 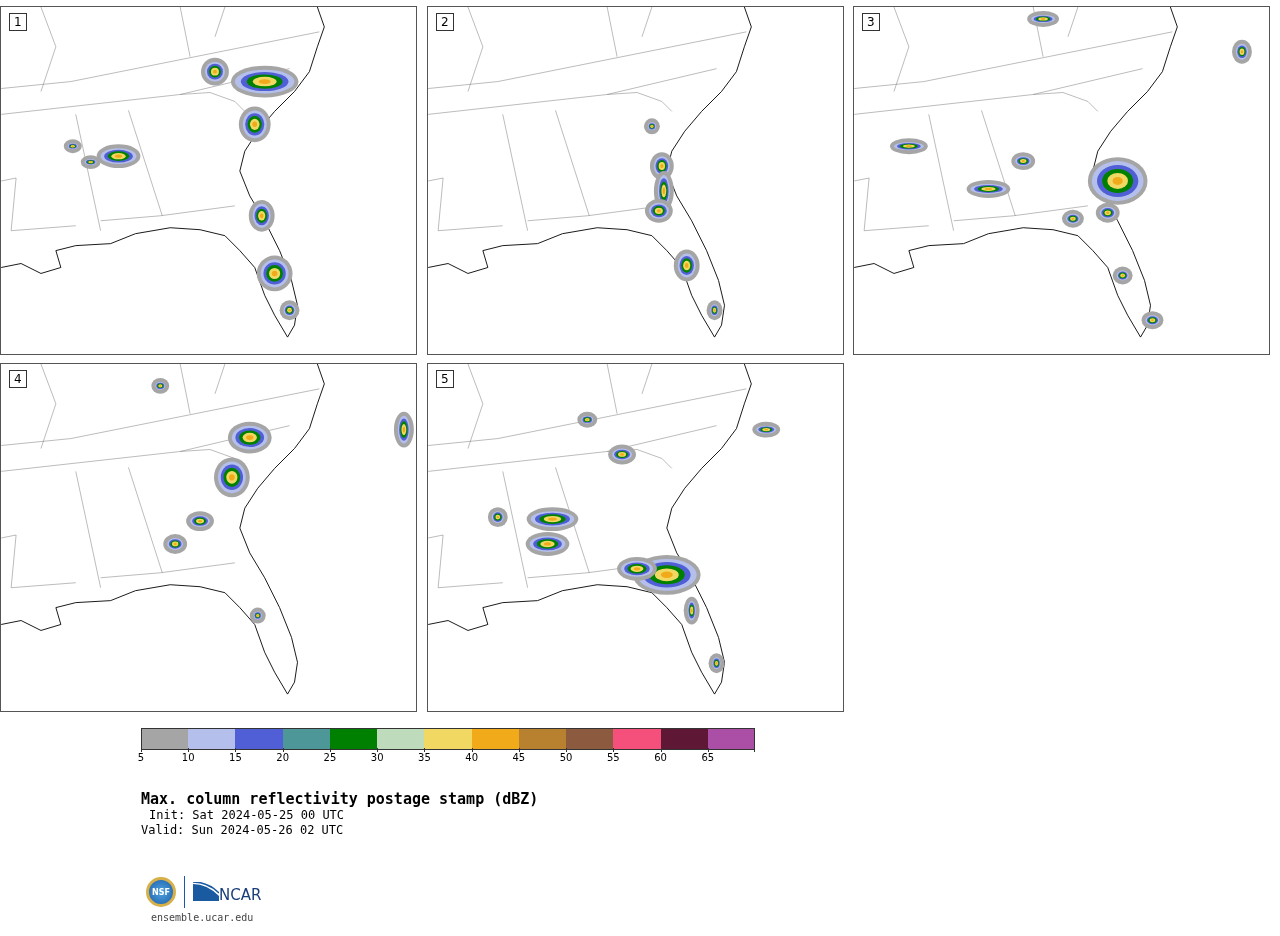 What do you see at coordinates (330, 757) in the screenshot?
I see `tick-label: 25` at bounding box center [330, 757].